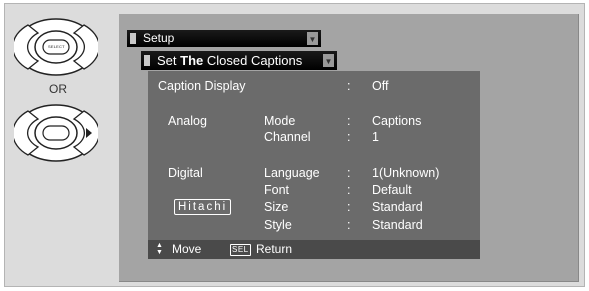 The height and width of the screenshot is (291, 589). Describe the element at coordinates (375, 137) in the screenshot. I see `channel-value: 1` at that location.